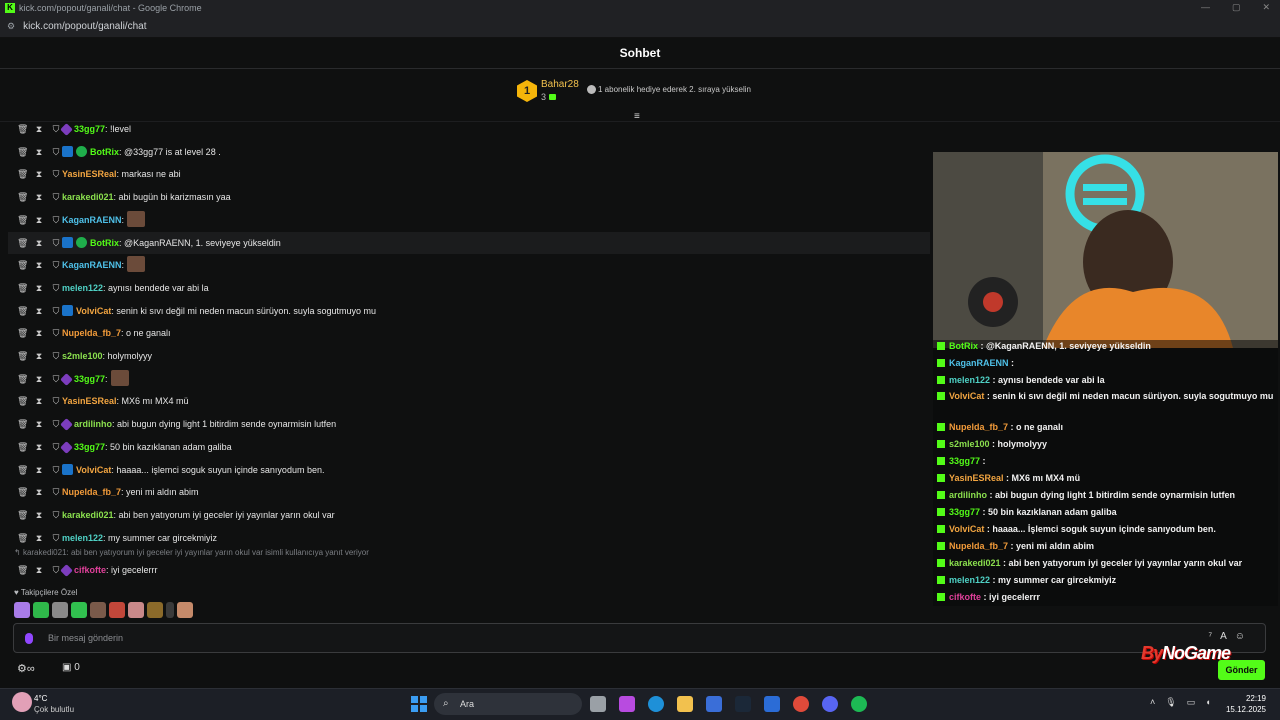 This screenshot has height=720, width=1280. I want to click on weather-icon, so click(22, 702).